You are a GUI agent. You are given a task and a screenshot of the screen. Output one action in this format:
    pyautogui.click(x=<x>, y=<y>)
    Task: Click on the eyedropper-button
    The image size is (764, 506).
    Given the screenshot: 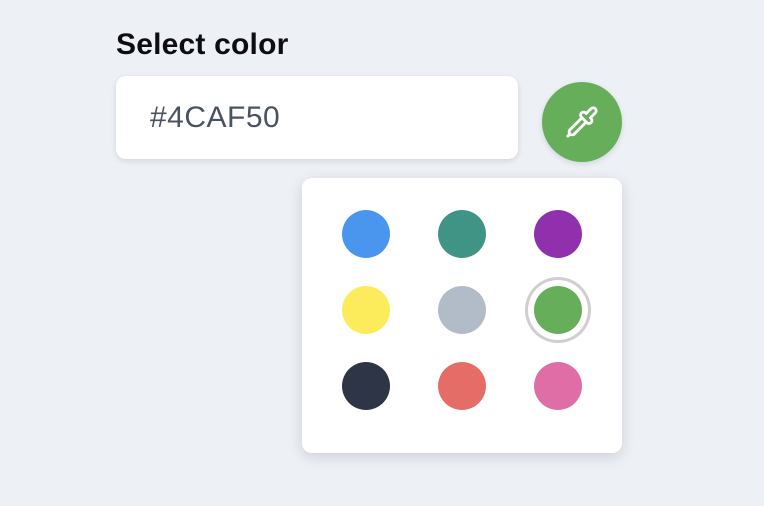 What is the action you would take?
    pyautogui.click(x=582, y=122)
    